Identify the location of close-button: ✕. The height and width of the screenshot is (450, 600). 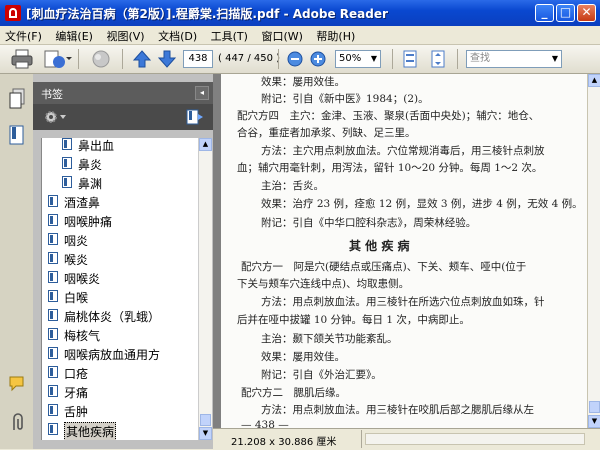
(586, 13).